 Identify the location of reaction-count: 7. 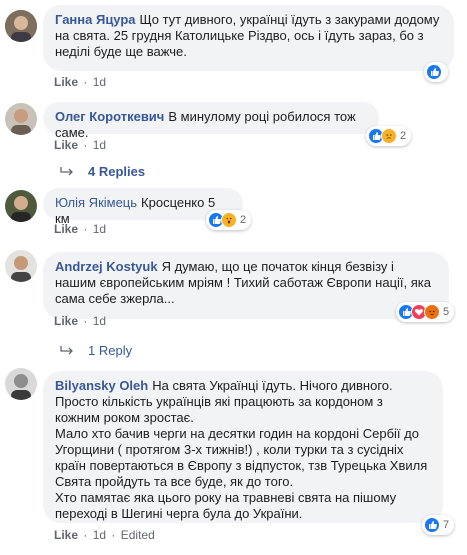
(446, 525).